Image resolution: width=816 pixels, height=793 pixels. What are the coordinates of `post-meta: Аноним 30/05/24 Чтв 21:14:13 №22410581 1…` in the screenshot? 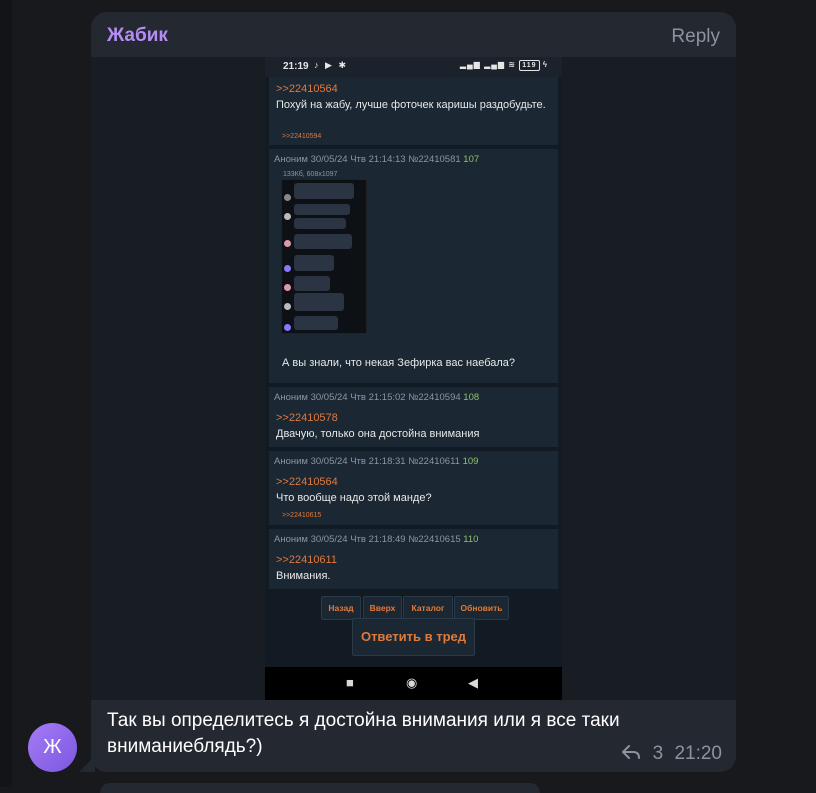 It's located at (376, 159).